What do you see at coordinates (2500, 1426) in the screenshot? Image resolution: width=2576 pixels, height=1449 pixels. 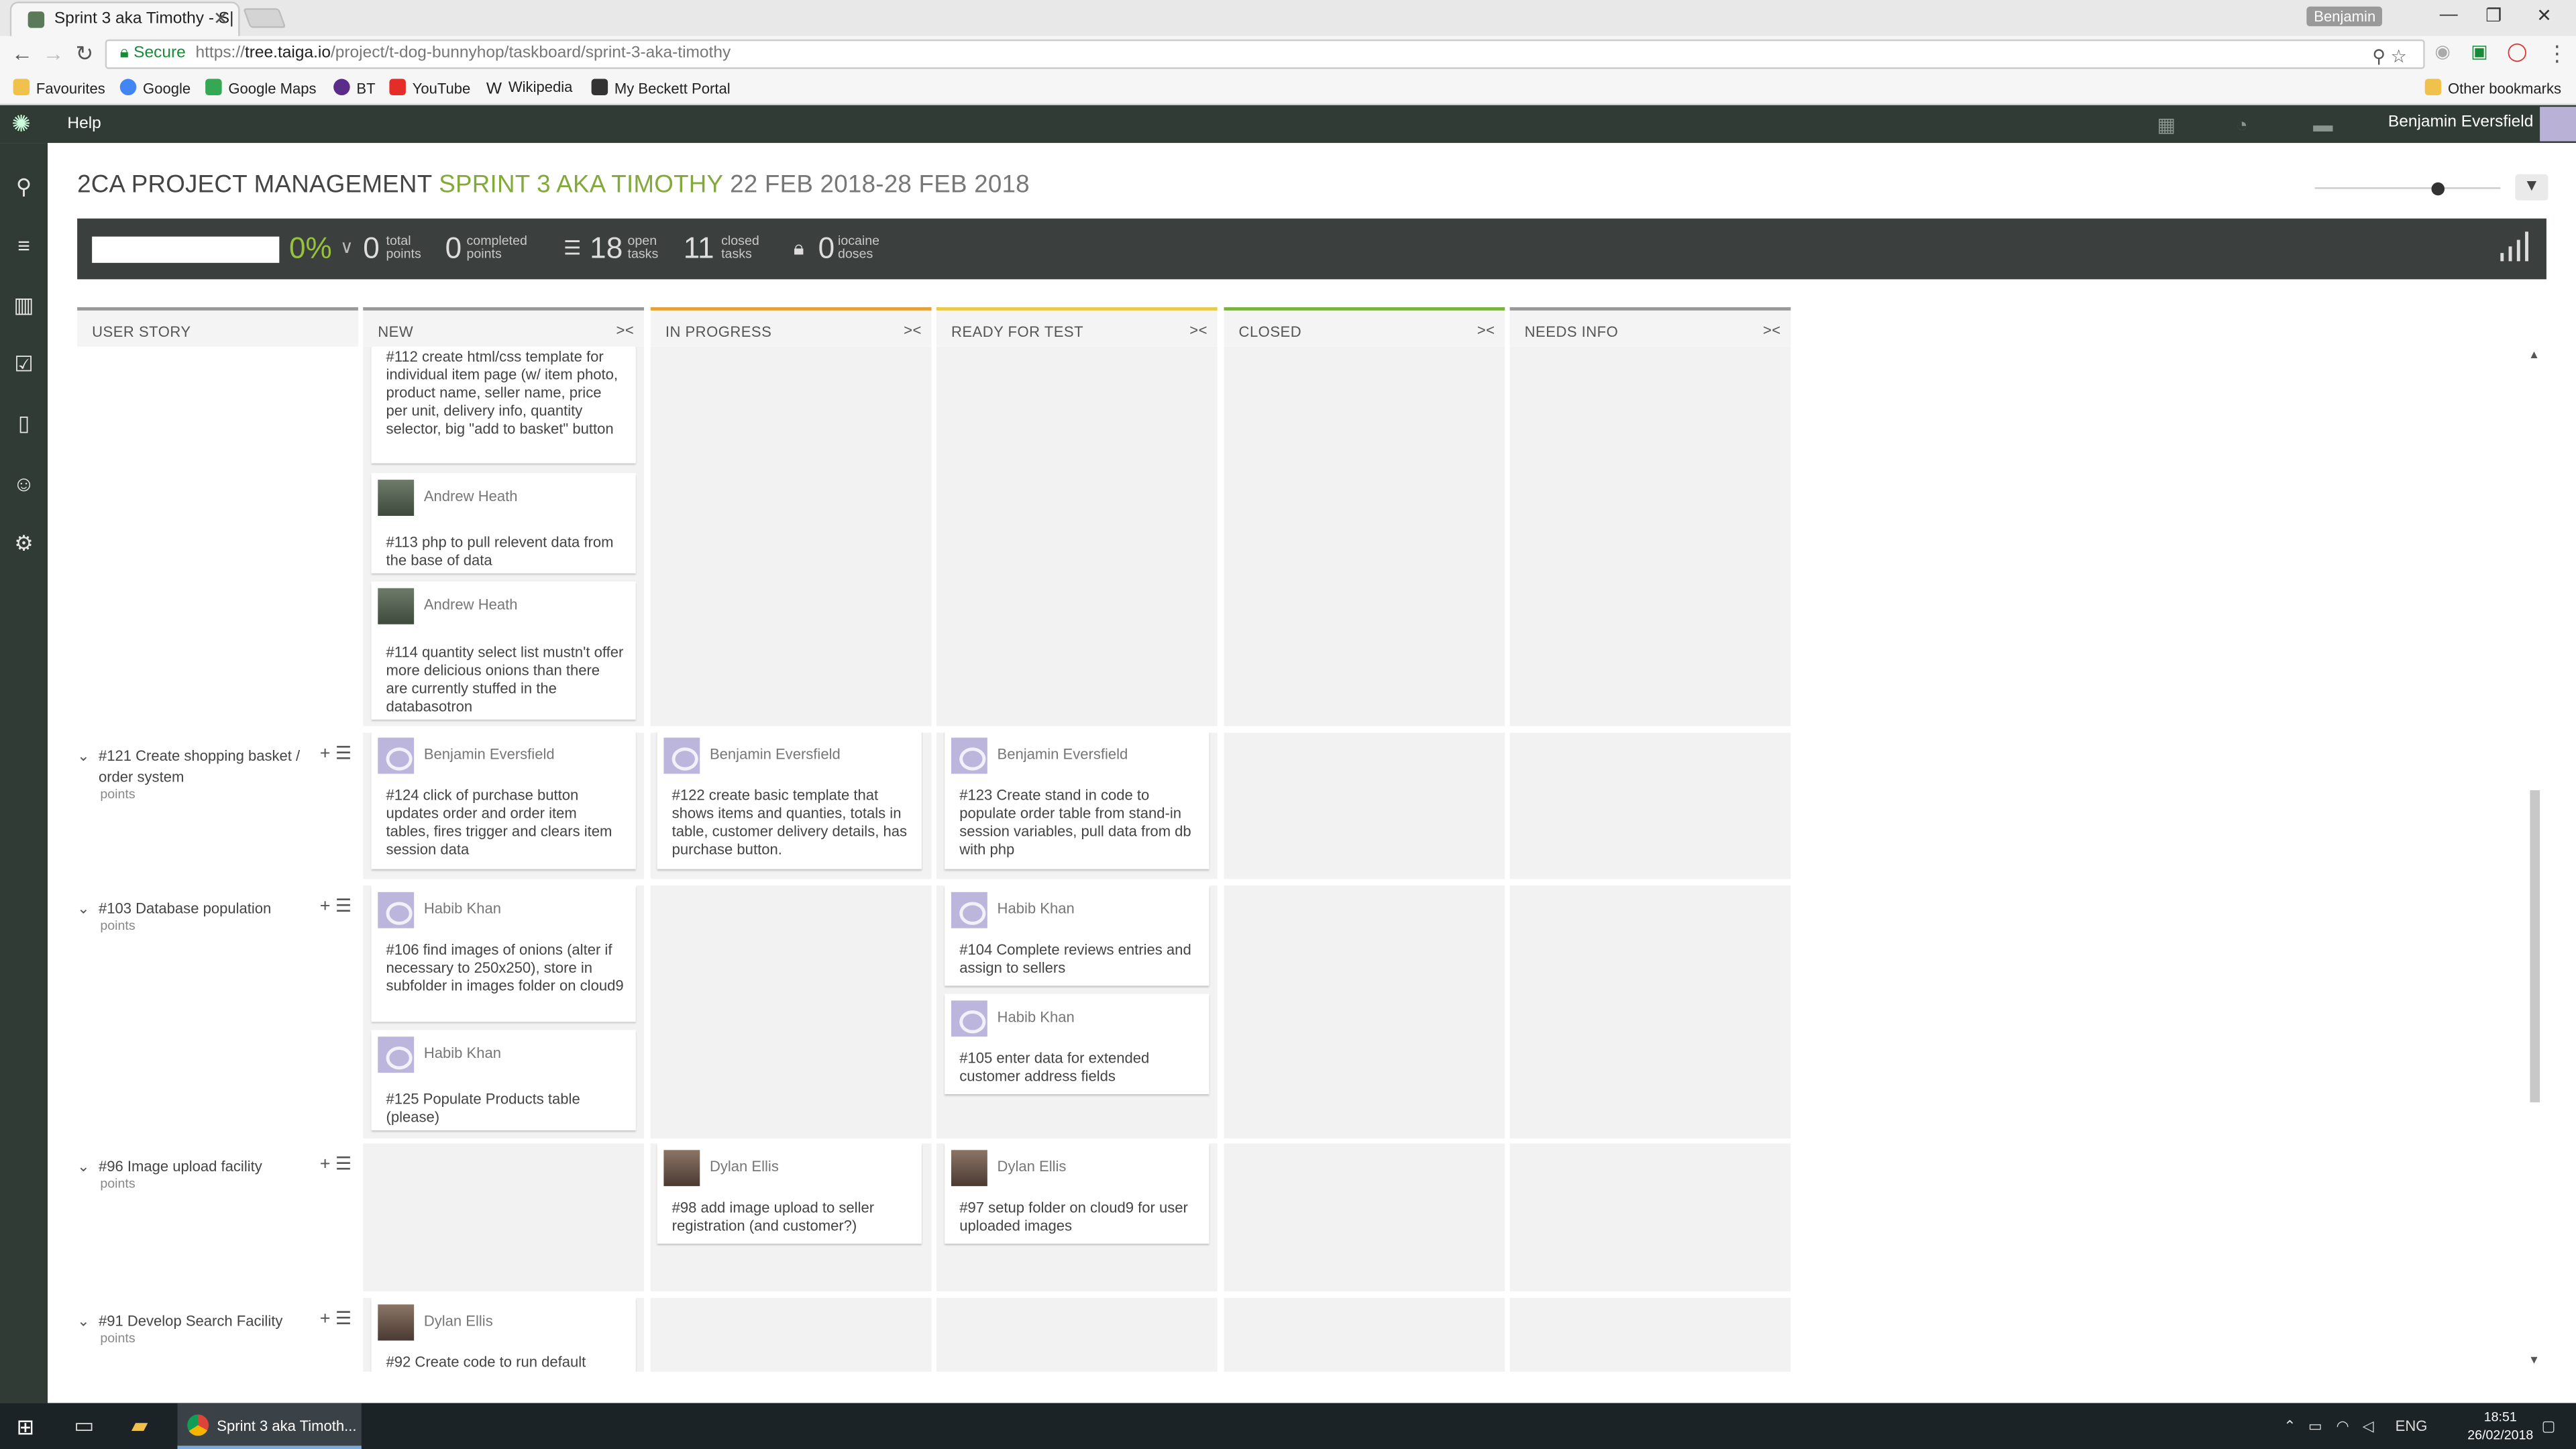 I see `system-clock: 18:51 26/02/2018` at bounding box center [2500, 1426].